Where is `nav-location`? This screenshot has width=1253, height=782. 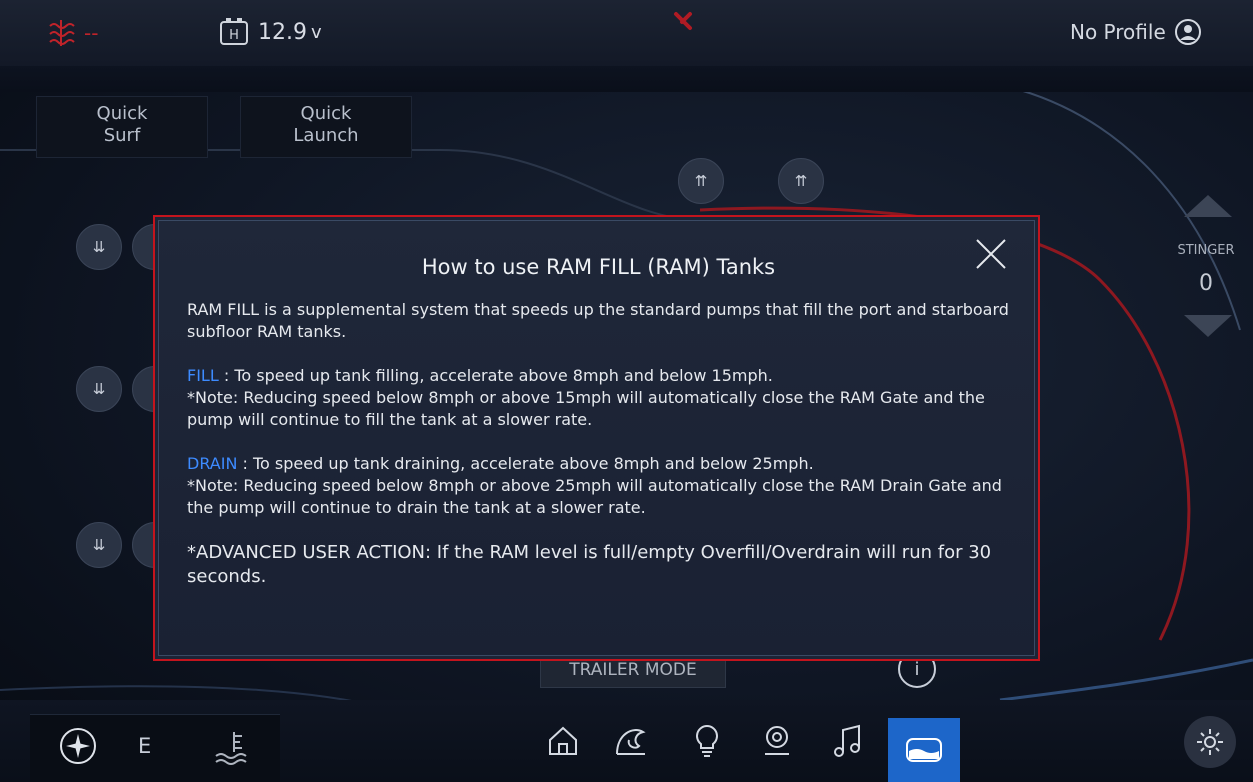 nav-location is located at coordinates (777, 741).